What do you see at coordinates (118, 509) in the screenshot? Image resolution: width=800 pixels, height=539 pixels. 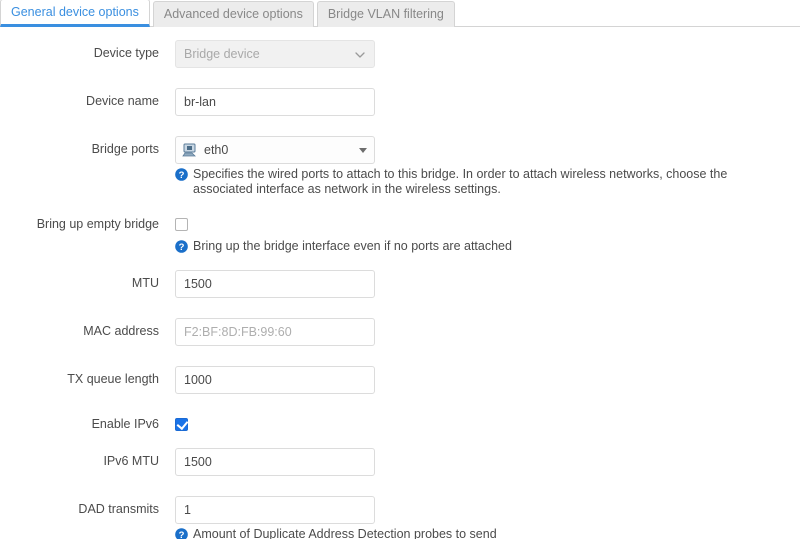 I see `label-dad-transmits: DAD transmits` at bounding box center [118, 509].